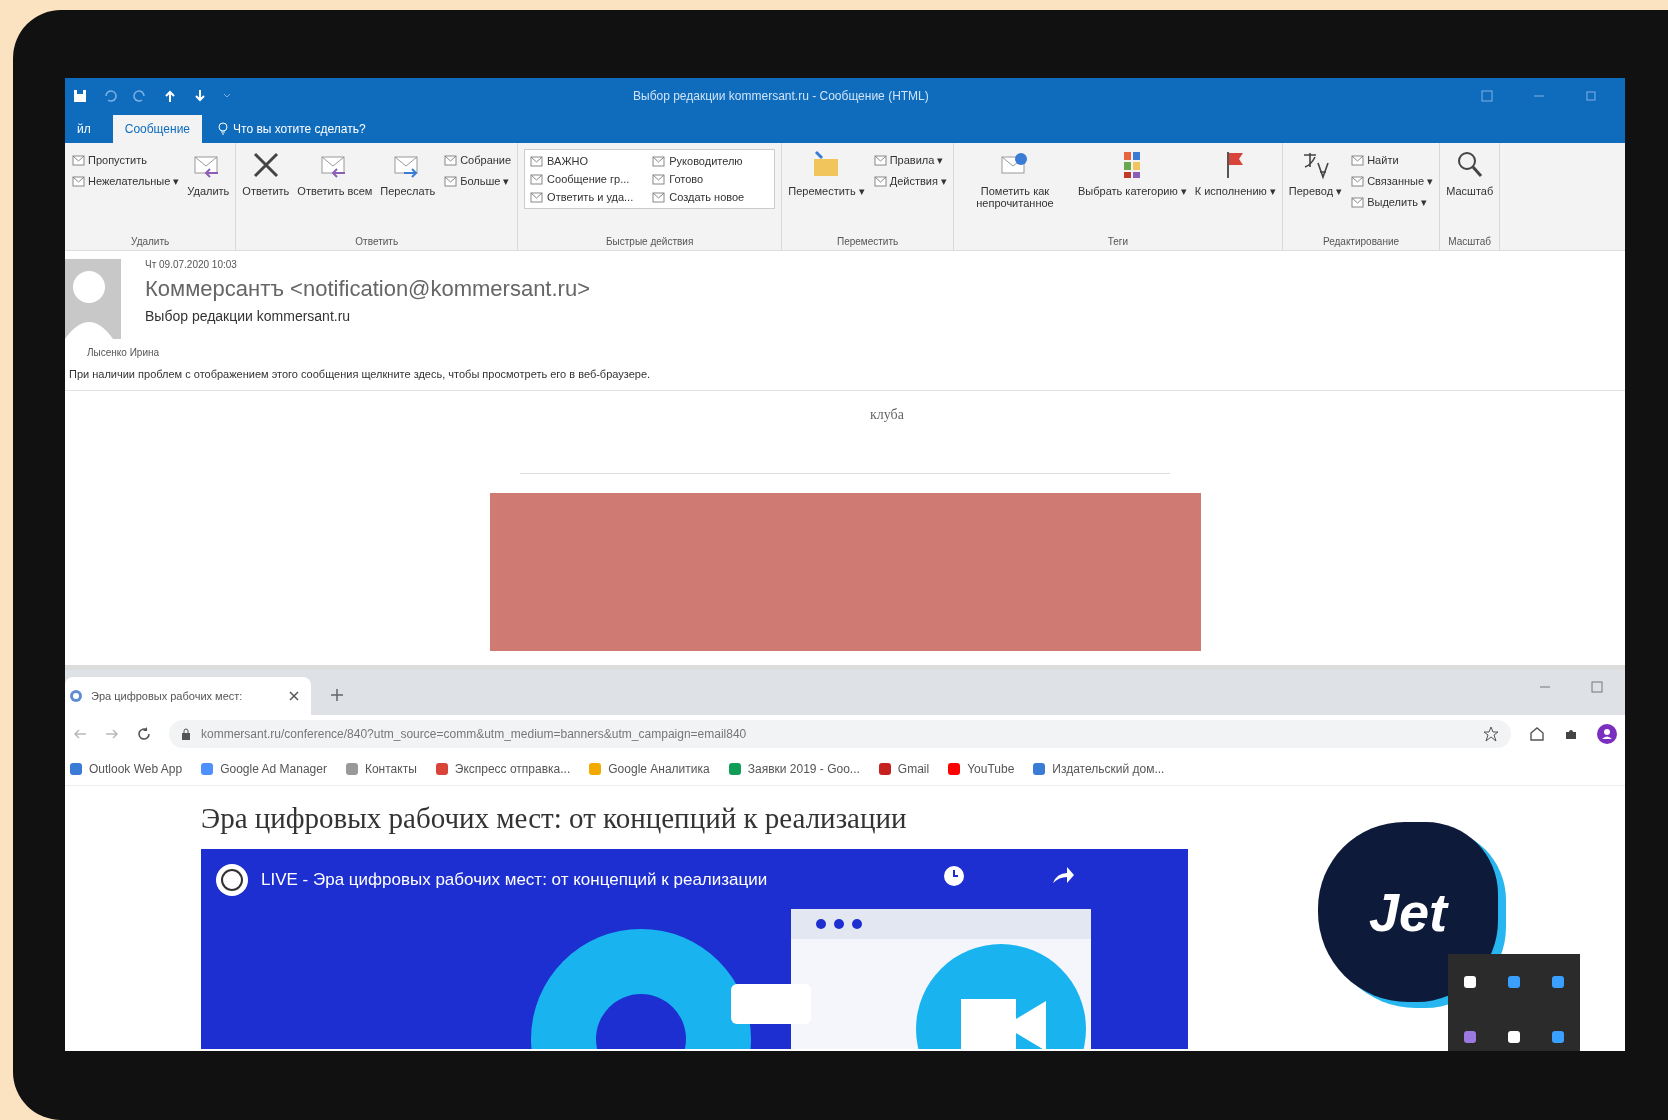  What do you see at coordinates (486, 160) in the screenshot?
I see `button-label: Собрание` at bounding box center [486, 160].